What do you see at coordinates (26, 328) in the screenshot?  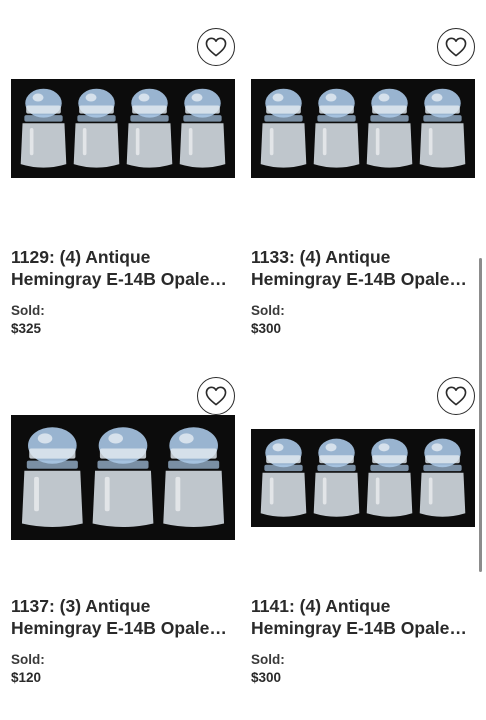 I see `sold-price: $325` at bounding box center [26, 328].